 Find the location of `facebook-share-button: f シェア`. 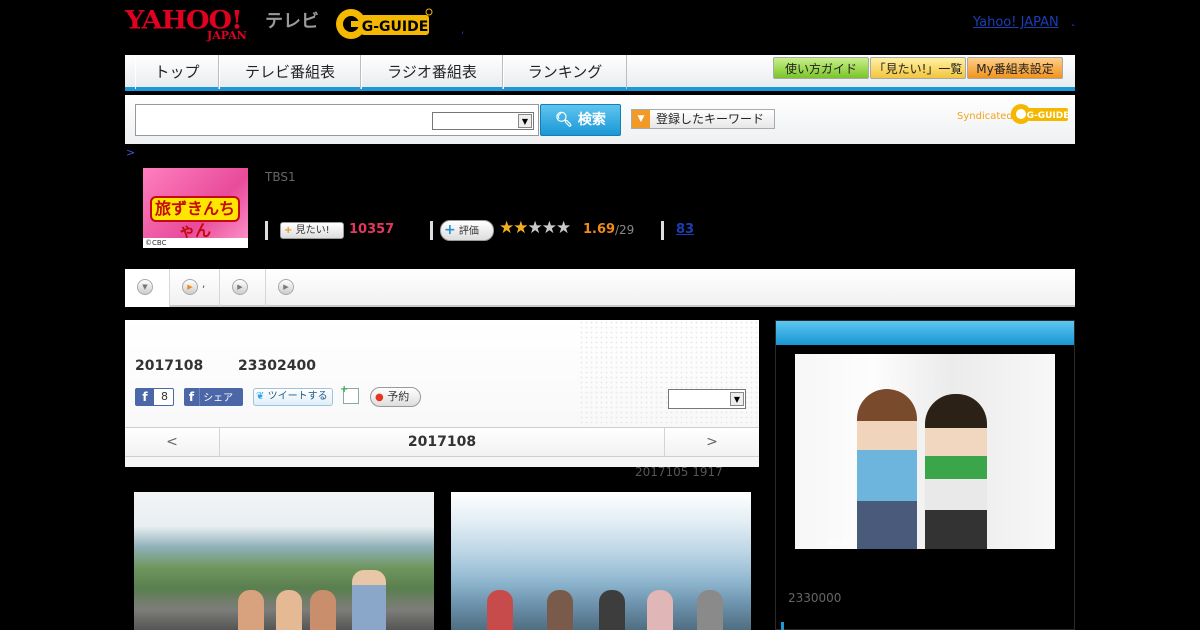

facebook-share-button: f シェア is located at coordinates (213, 397).